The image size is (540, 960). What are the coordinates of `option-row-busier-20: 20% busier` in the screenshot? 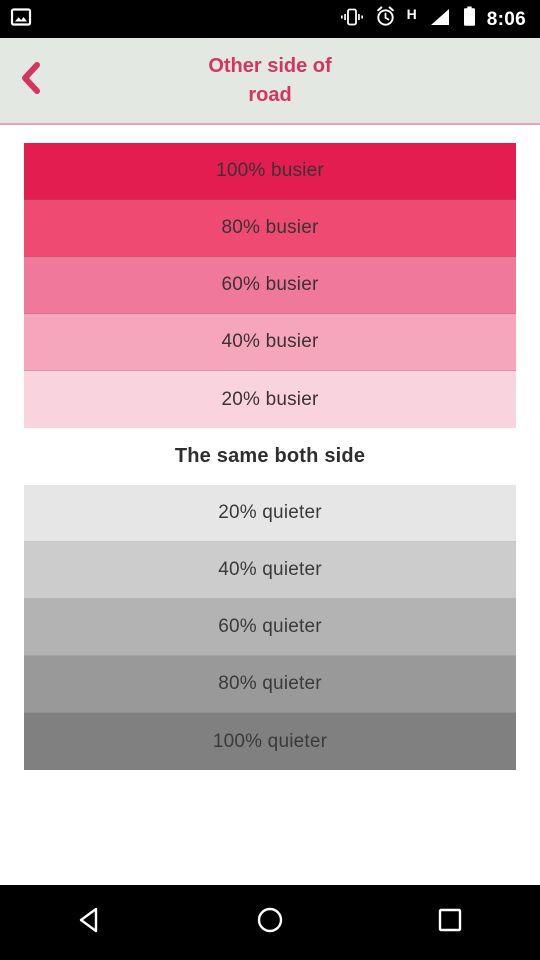 It's located at (270, 399).